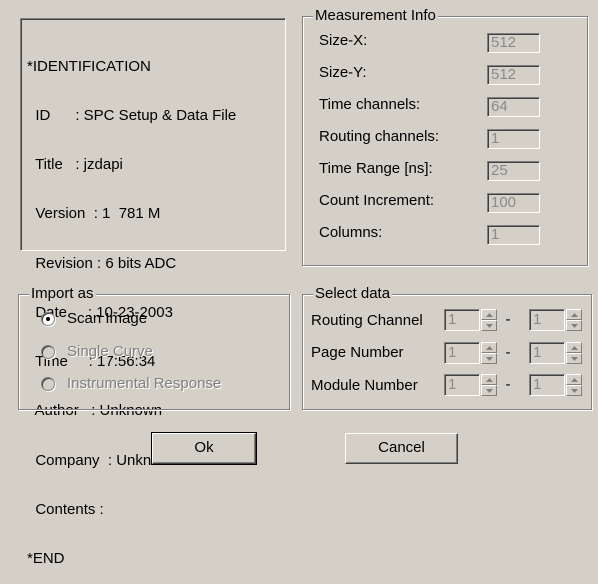  What do you see at coordinates (370, 104) in the screenshot?
I see `time-channels-label: Time channels:` at bounding box center [370, 104].